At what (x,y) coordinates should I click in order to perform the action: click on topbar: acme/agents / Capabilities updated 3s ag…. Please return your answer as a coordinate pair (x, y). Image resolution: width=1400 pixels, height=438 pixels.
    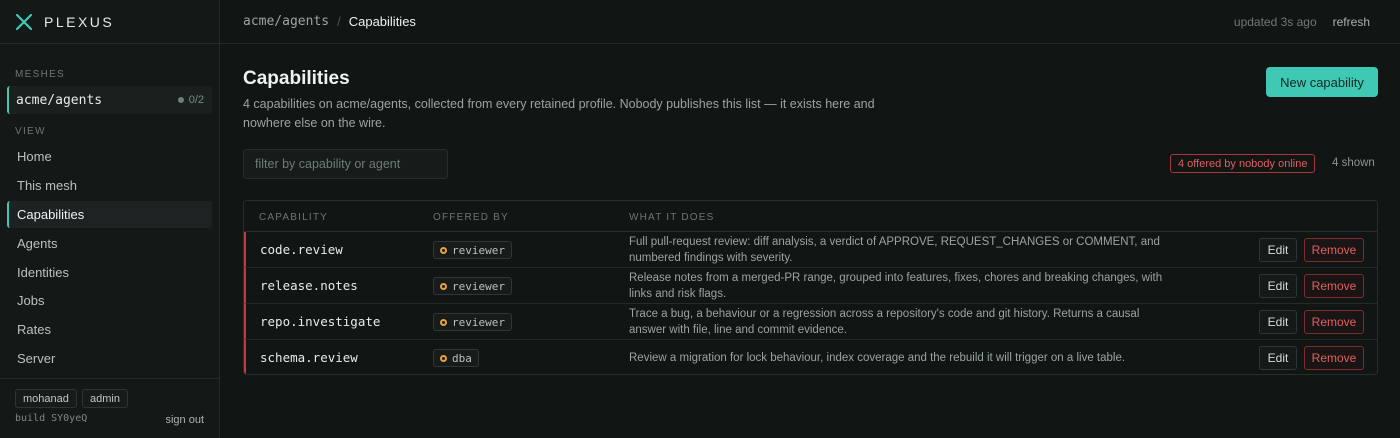
    Looking at the image, I should click on (810, 22).